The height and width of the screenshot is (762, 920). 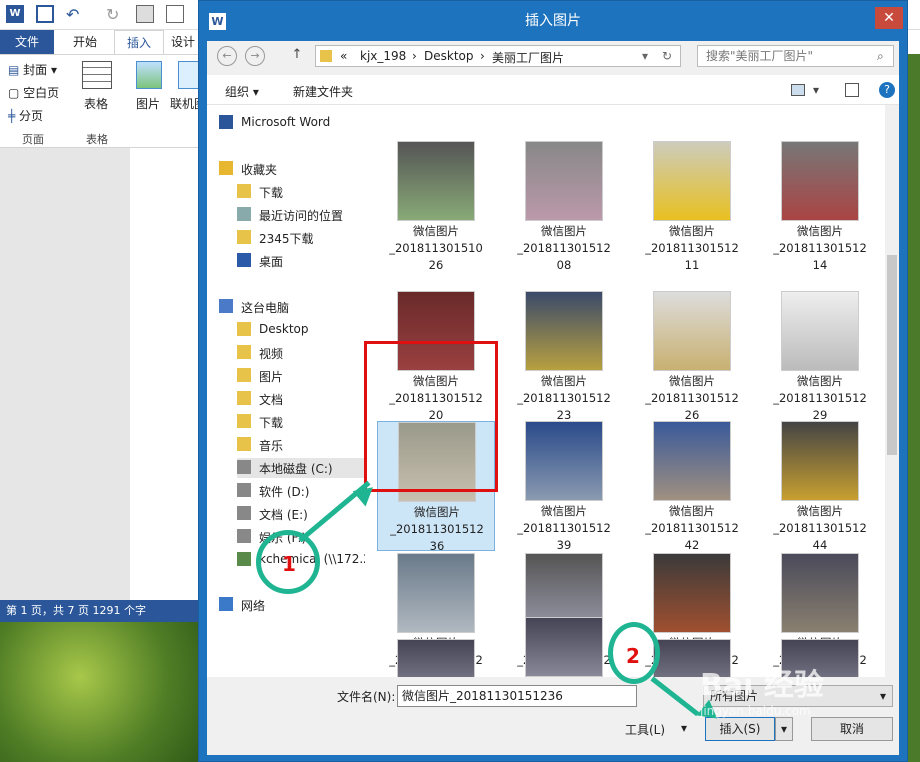 What do you see at coordinates (692, 248) in the screenshot?
I see `file-name: 微信图片 _201811301512 11` at bounding box center [692, 248].